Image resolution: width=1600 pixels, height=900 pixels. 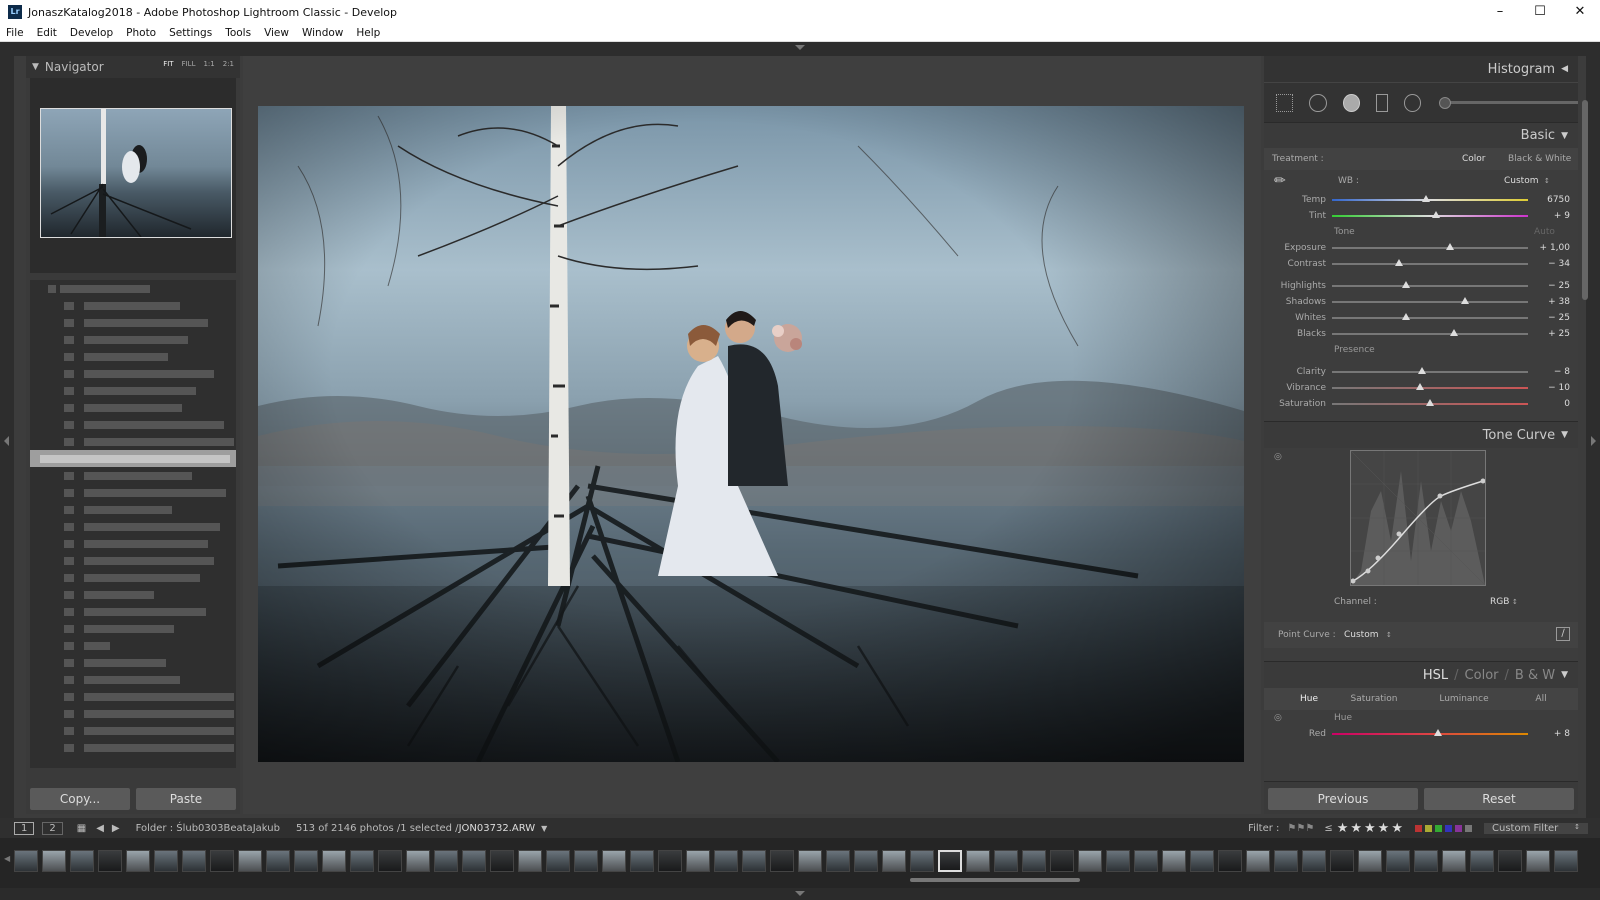 What do you see at coordinates (497, 828) in the screenshot?
I see `current-filename: JON03732.ARW` at bounding box center [497, 828].